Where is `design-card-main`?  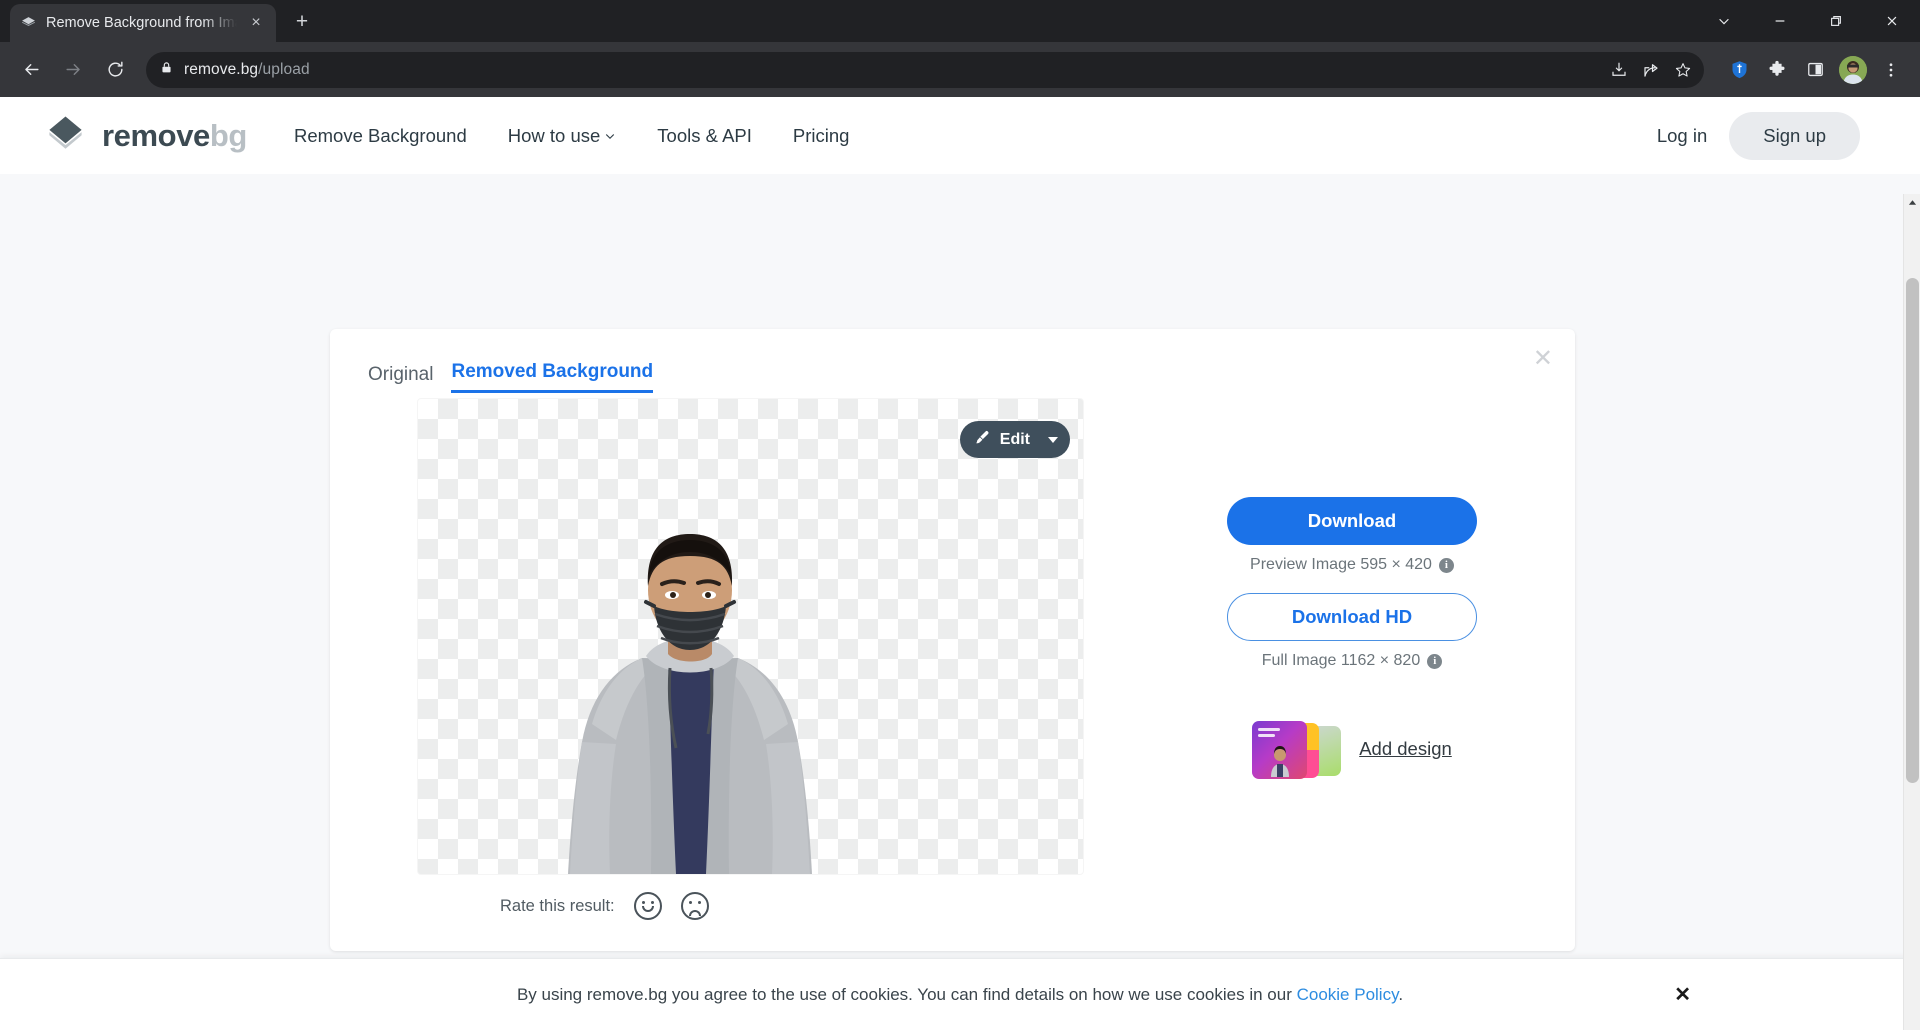
design-card-main is located at coordinates (1280, 750).